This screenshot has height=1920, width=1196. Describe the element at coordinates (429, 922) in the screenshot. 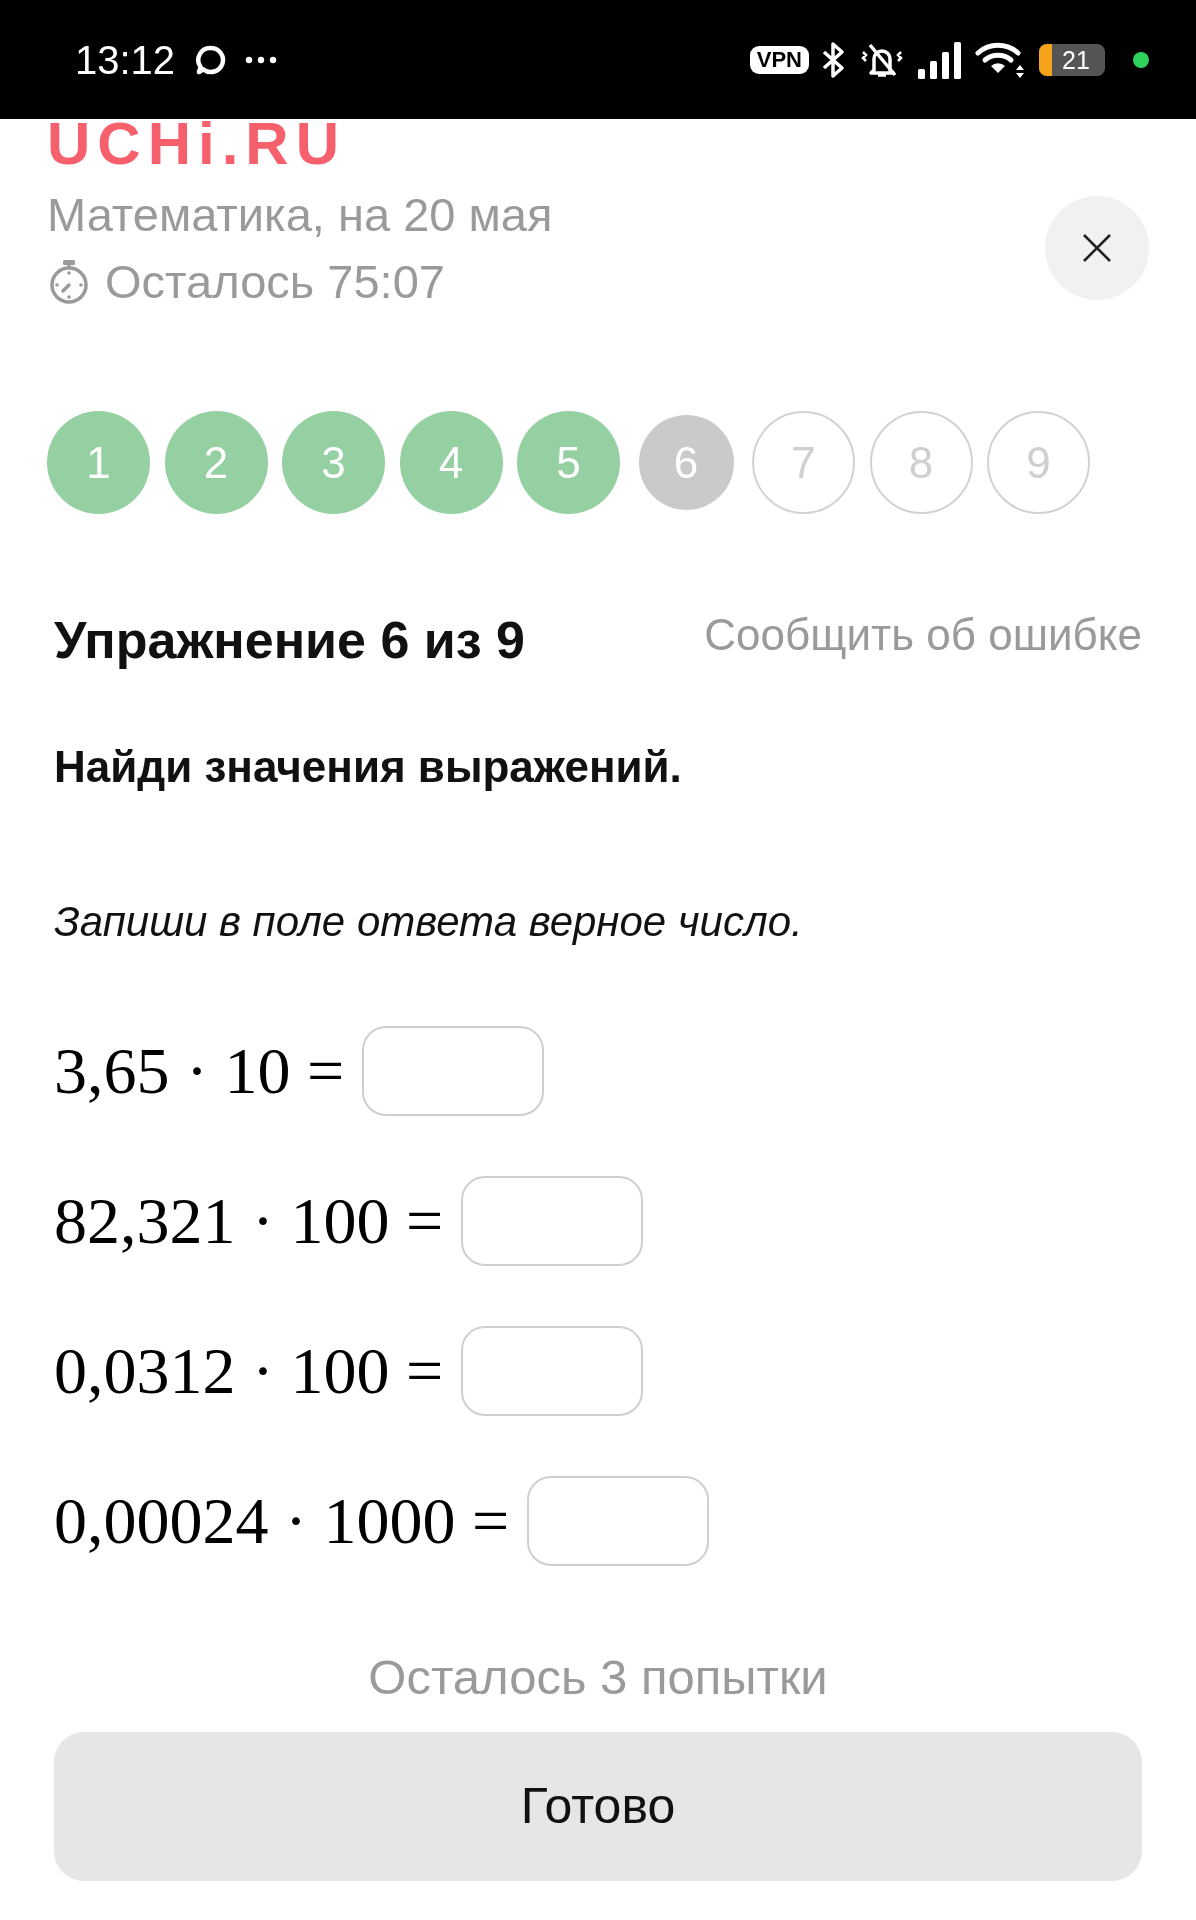

I see `instruction-text: Запиши в поле ответа верное число.` at that location.